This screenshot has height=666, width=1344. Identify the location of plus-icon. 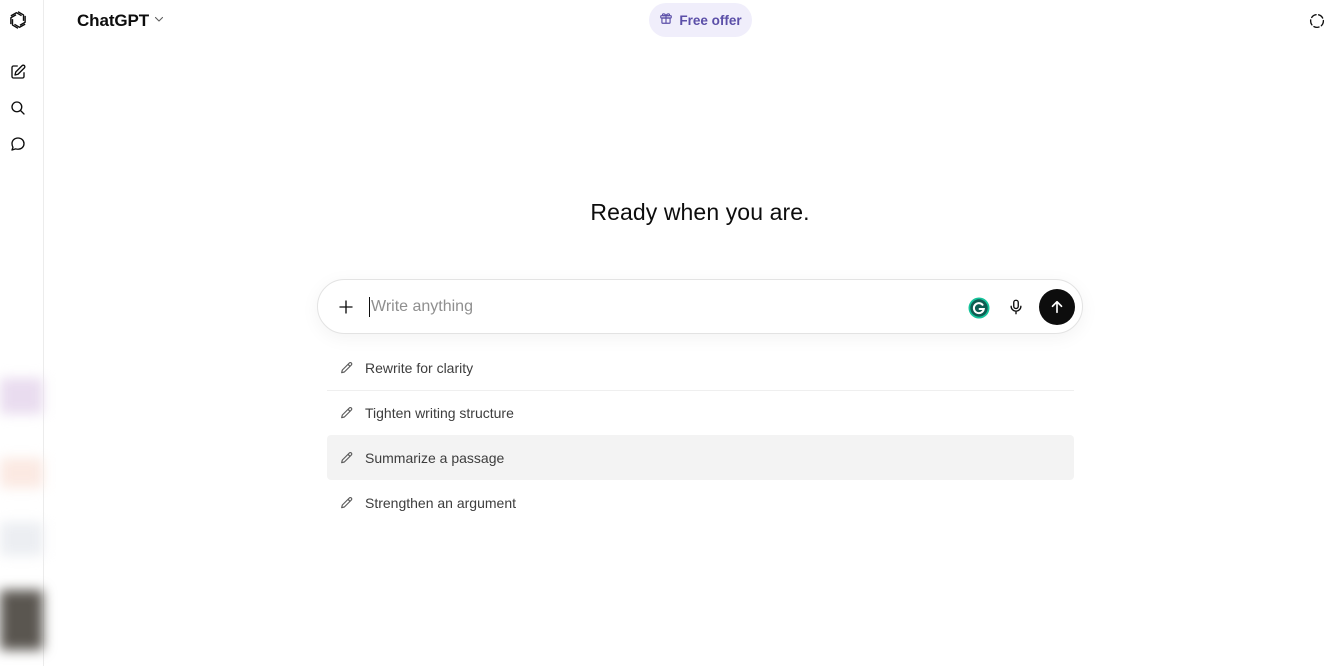
(346, 307).